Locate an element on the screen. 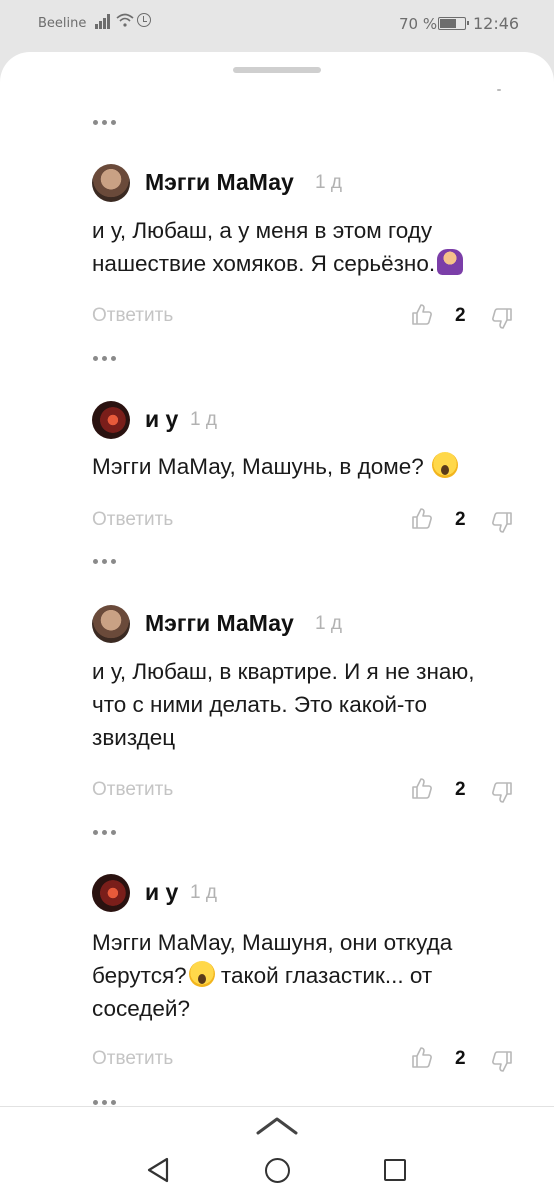 This screenshot has height=1200, width=554. comment-line: и у, Любаш, в квартире. И я не знаю, is located at coordinates (283, 671).